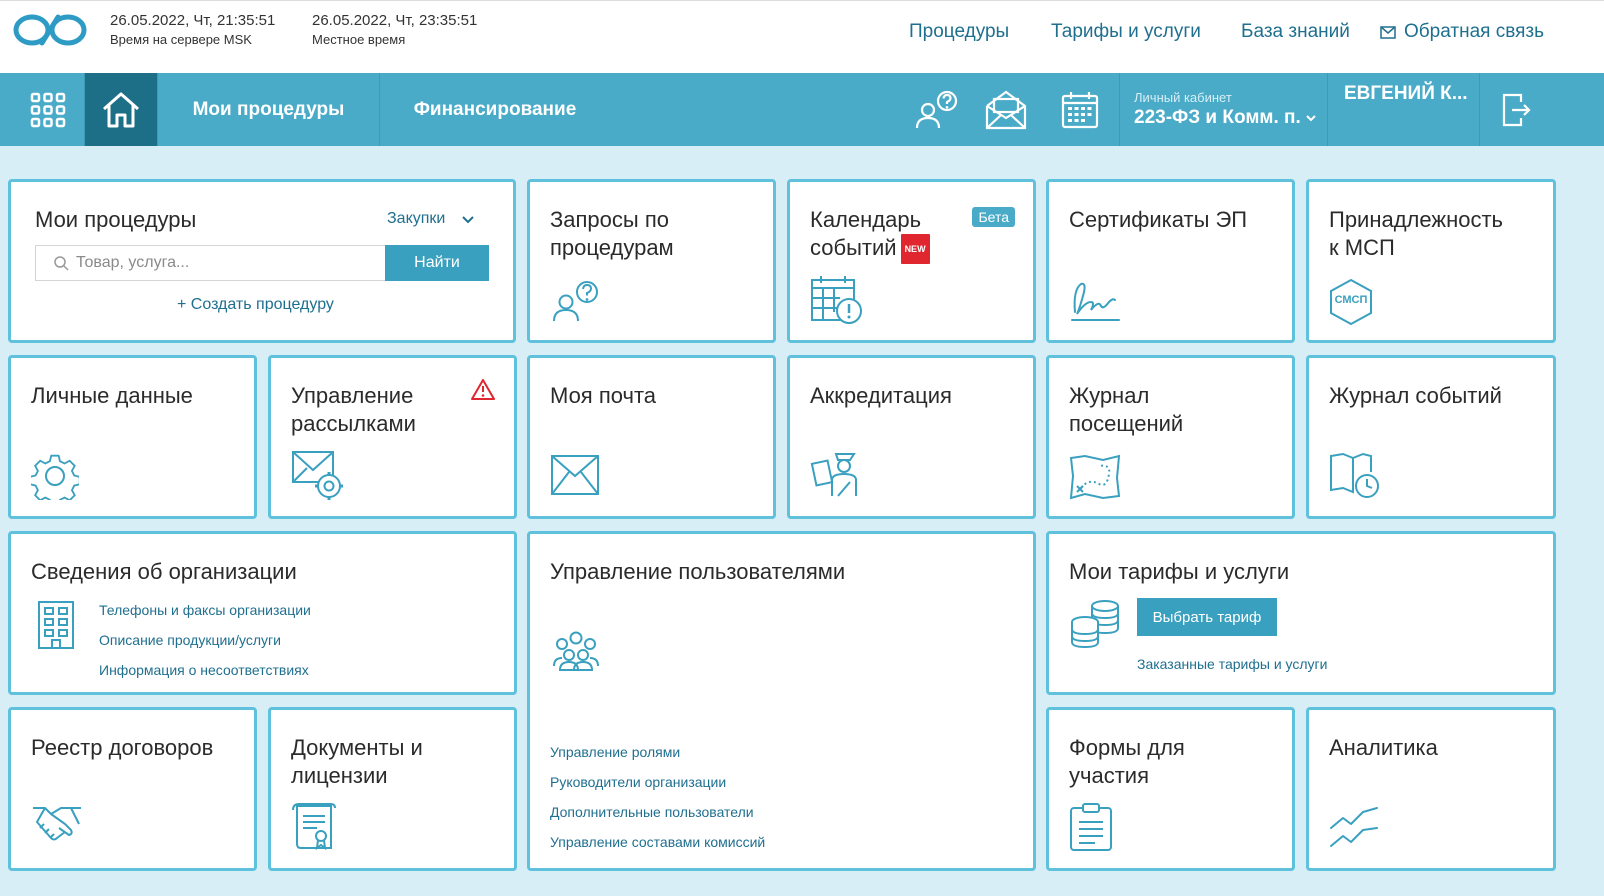  I want to click on home-button, so click(121, 109).